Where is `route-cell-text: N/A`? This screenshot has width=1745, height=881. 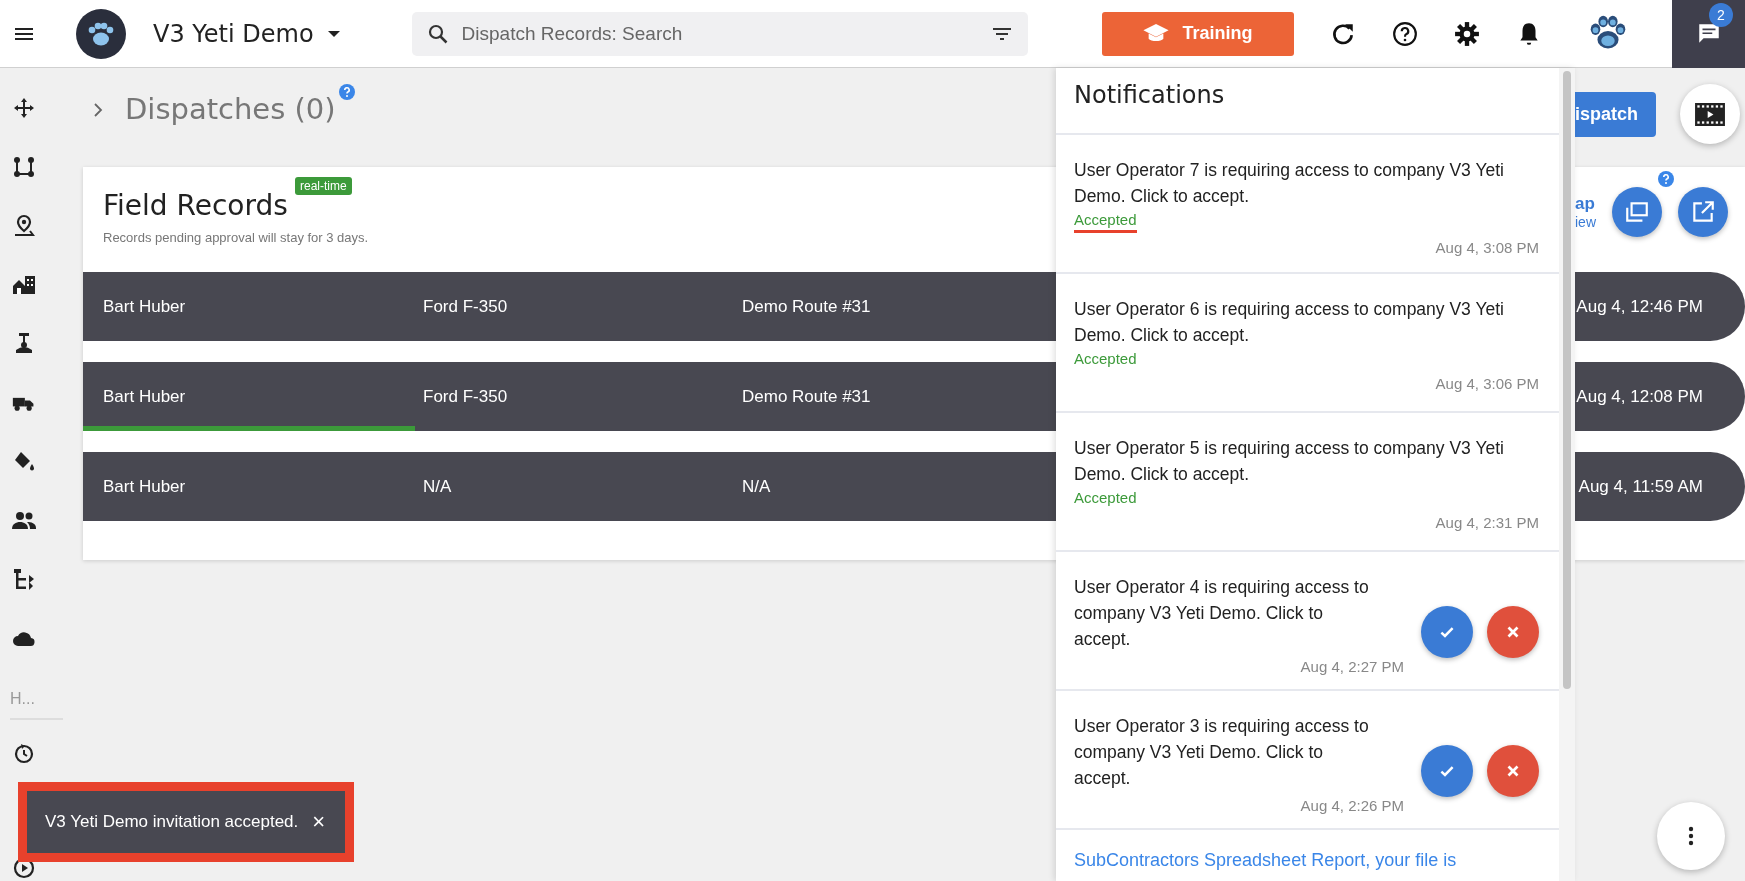 route-cell-text: N/A is located at coordinates (757, 486).